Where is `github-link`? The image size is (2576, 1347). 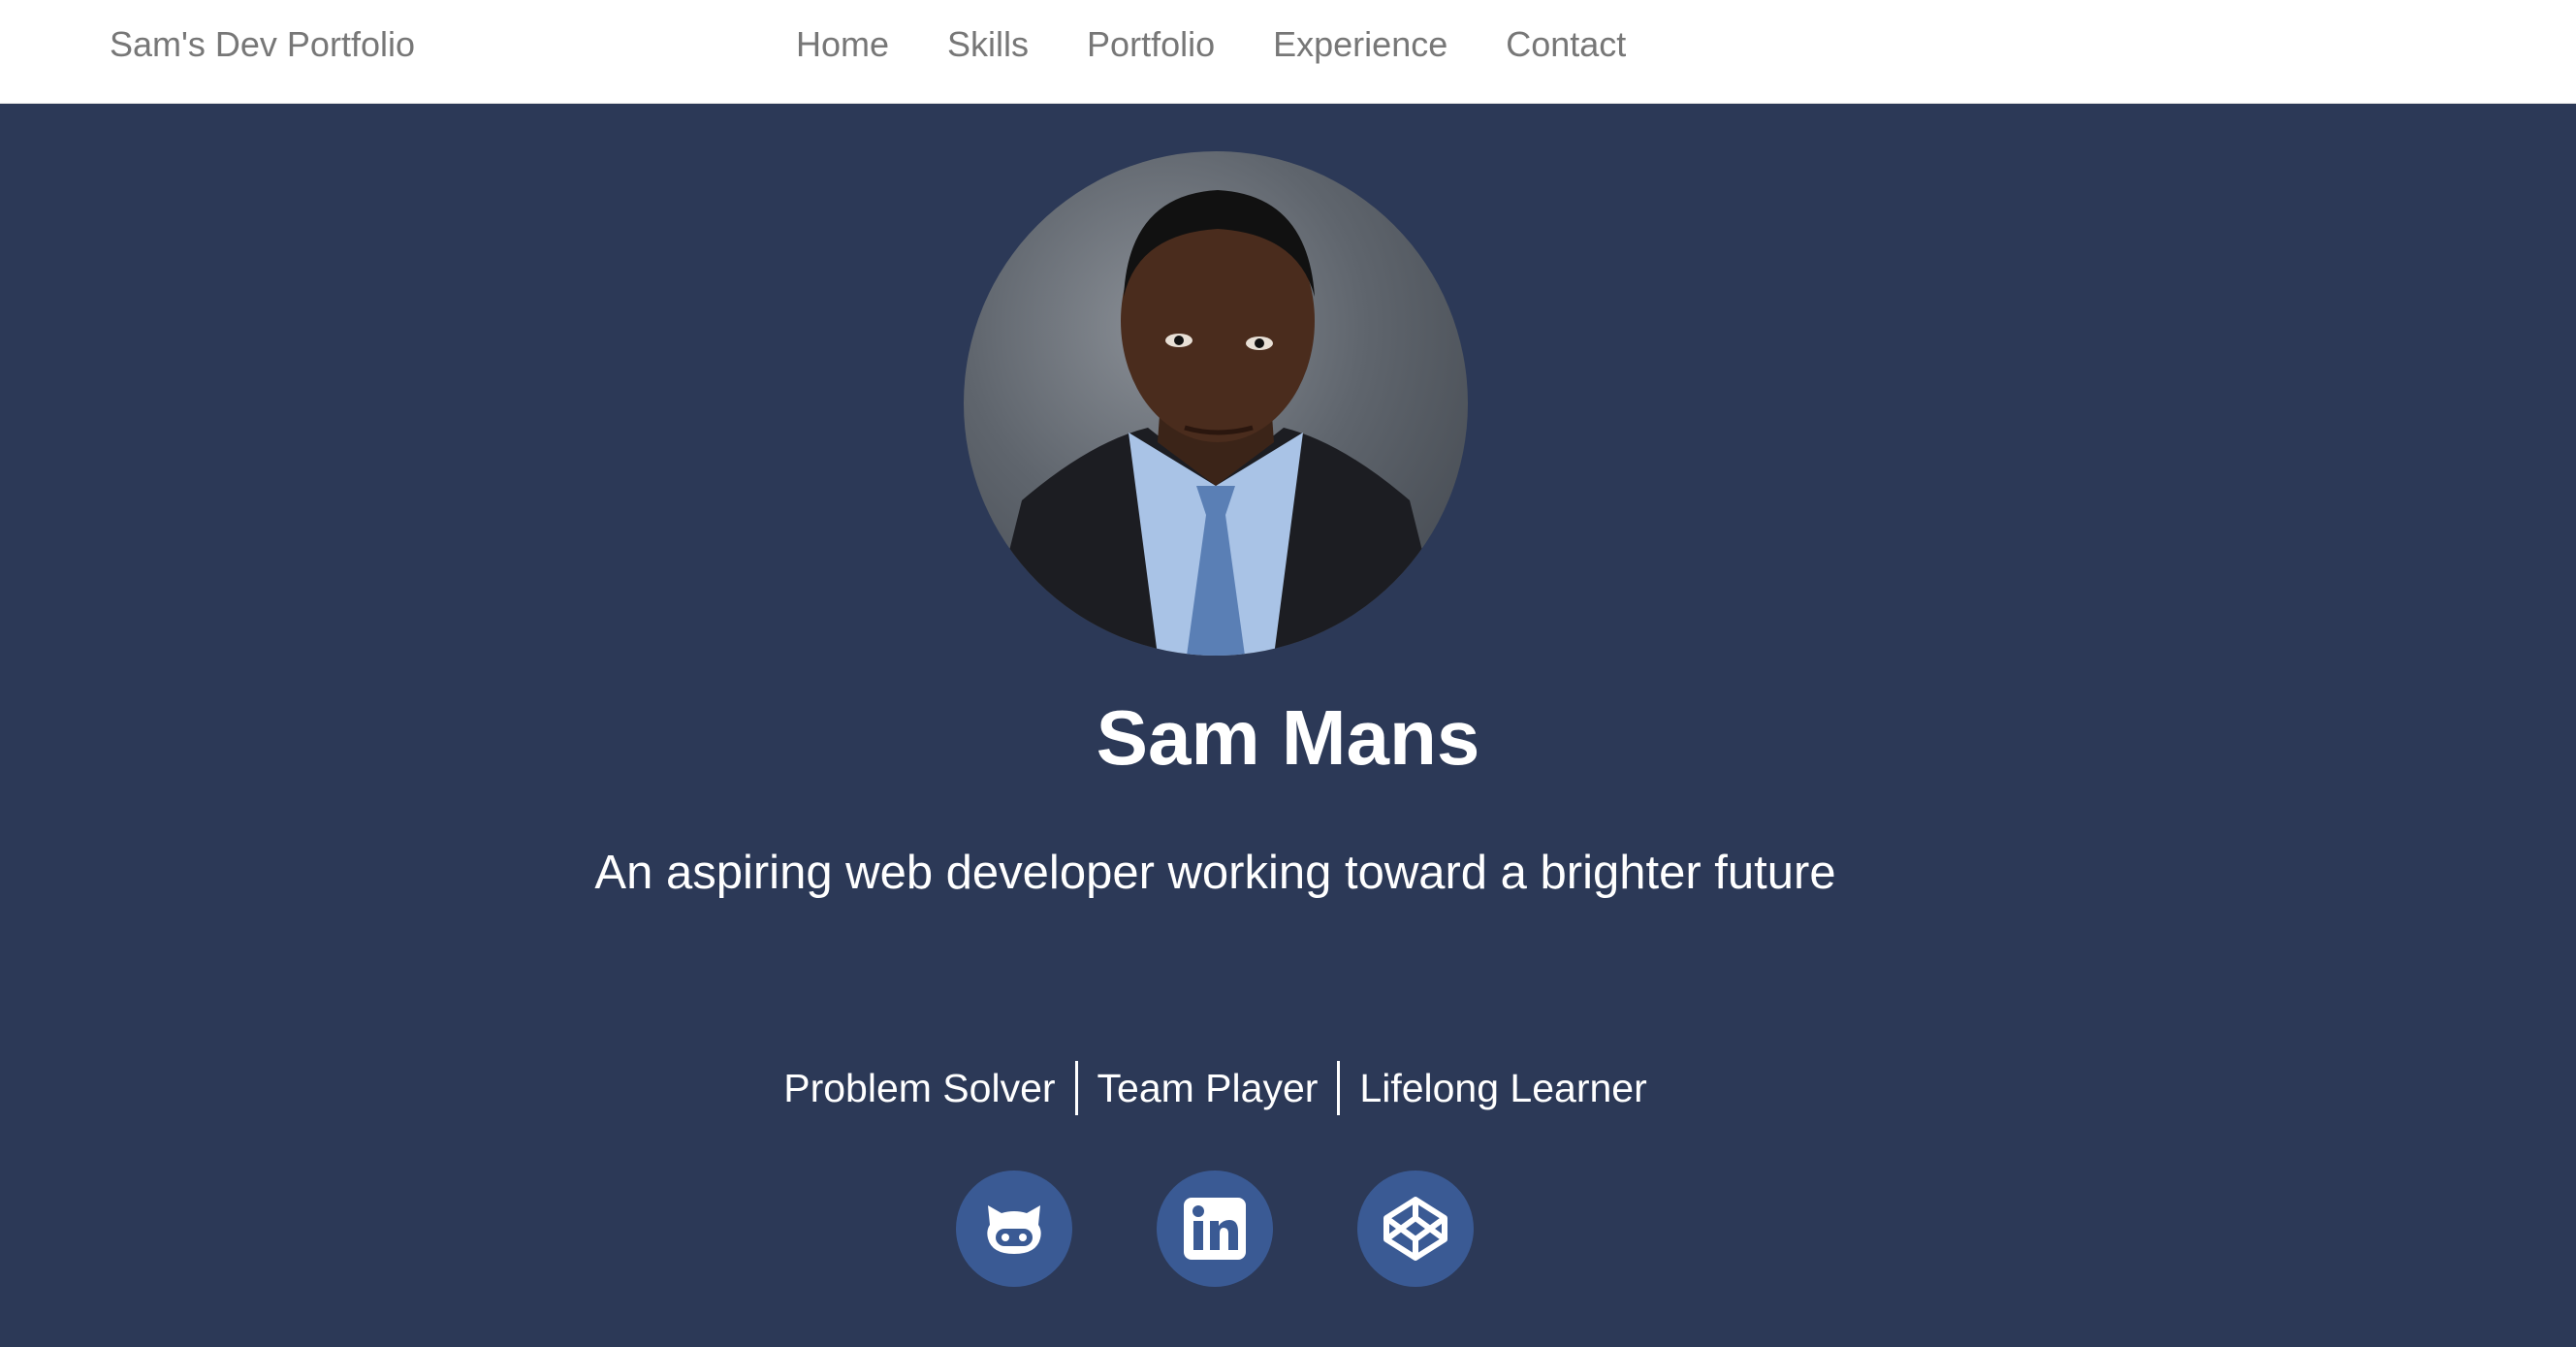 github-link is located at coordinates (1014, 1229).